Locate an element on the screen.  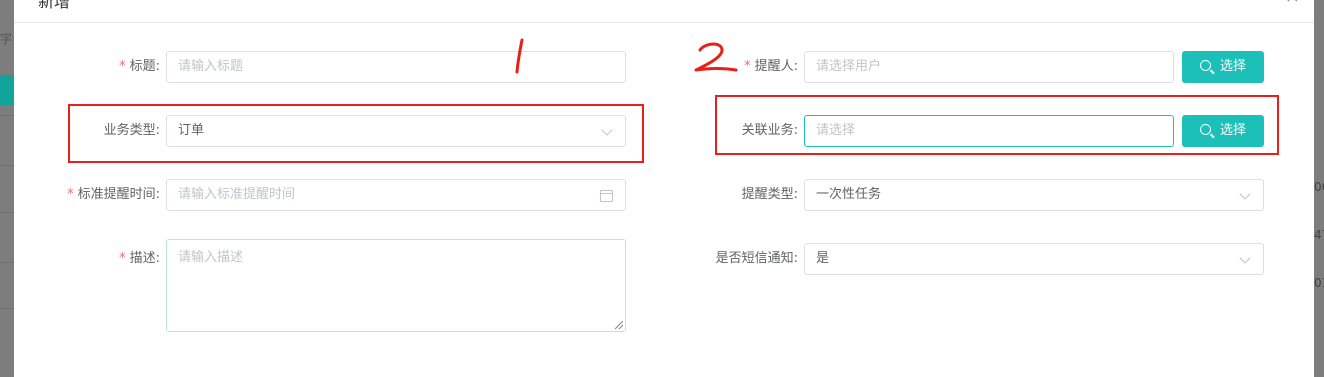
description-label: * 描述: is located at coordinates (139, 258).